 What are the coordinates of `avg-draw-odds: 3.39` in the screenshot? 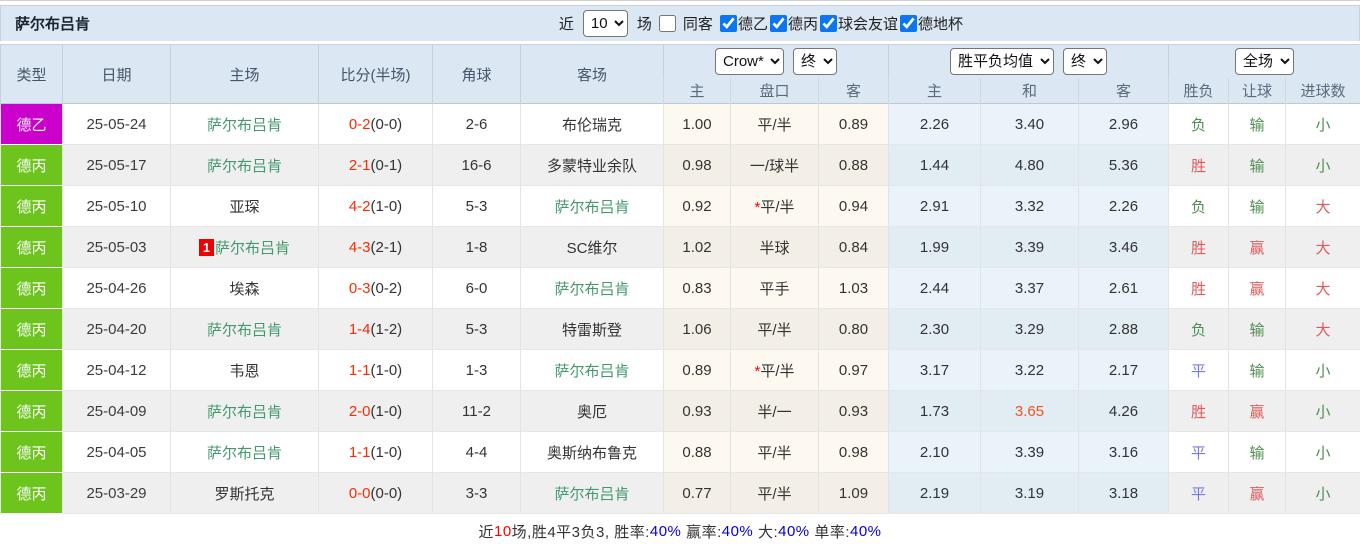 It's located at (1030, 452).